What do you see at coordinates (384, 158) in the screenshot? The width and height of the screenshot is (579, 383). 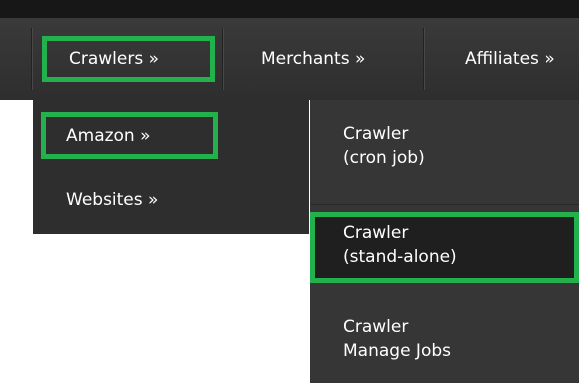 I see `crawler-cron-job-line2: (cron job)` at bounding box center [384, 158].